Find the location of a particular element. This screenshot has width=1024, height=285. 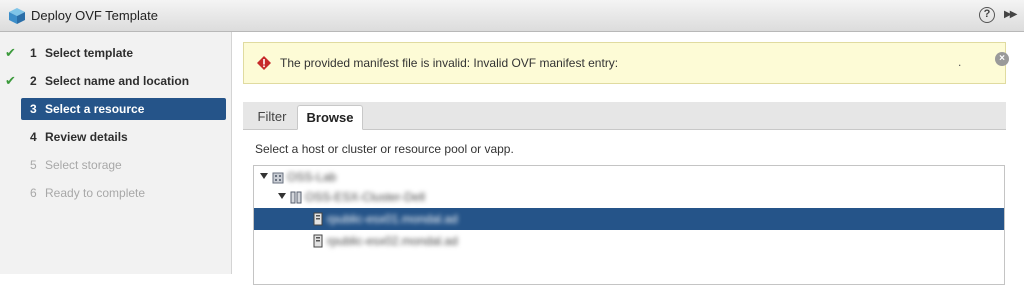

step-select-name-location: ✔ 2 Select name and location is located at coordinates (116, 81).